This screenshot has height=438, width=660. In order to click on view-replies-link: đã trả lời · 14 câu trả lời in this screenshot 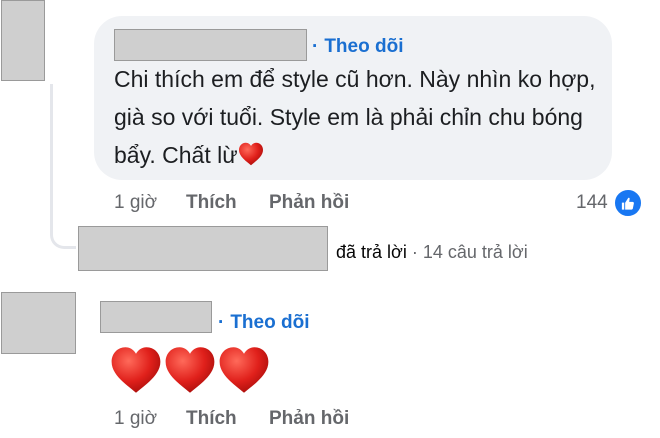, I will do `click(432, 252)`.